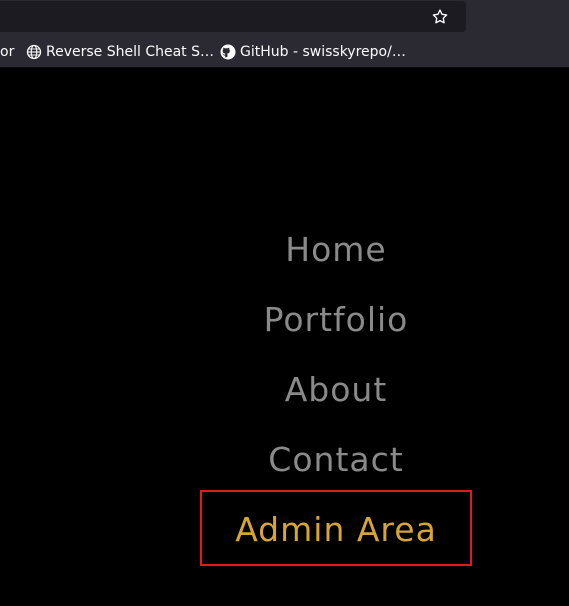 Image resolution: width=569 pixels, height=606 pixels. What do you see at coordinates (336, 389) in the screenshot?
I see `nav-link-about: About` at bounding box center [336, 389].